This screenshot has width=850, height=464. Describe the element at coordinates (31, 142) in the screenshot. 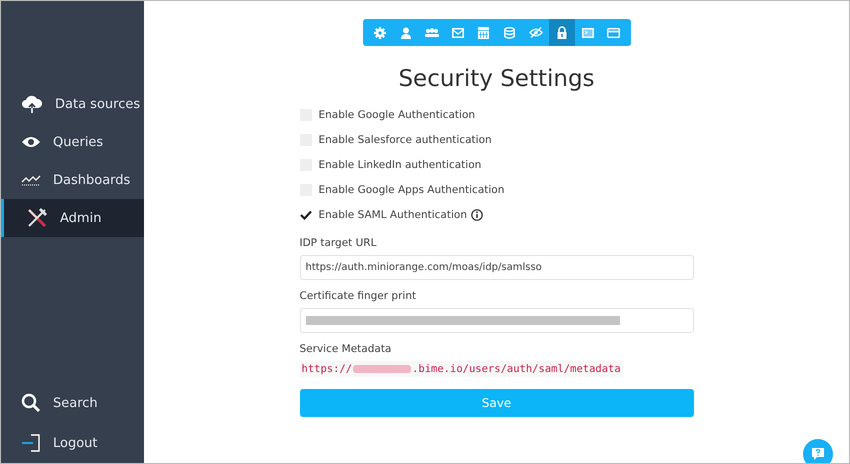

I see `eye-icon` at that location.